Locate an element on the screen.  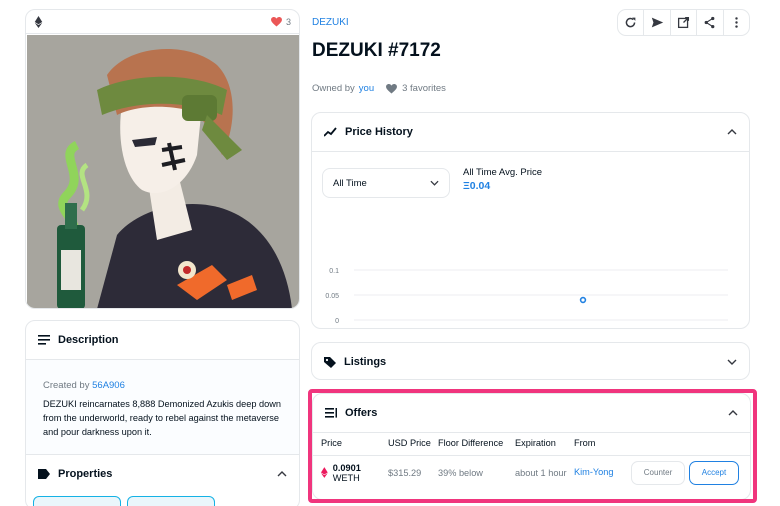
offers-header: Offers is located at coordinates (531, 413).